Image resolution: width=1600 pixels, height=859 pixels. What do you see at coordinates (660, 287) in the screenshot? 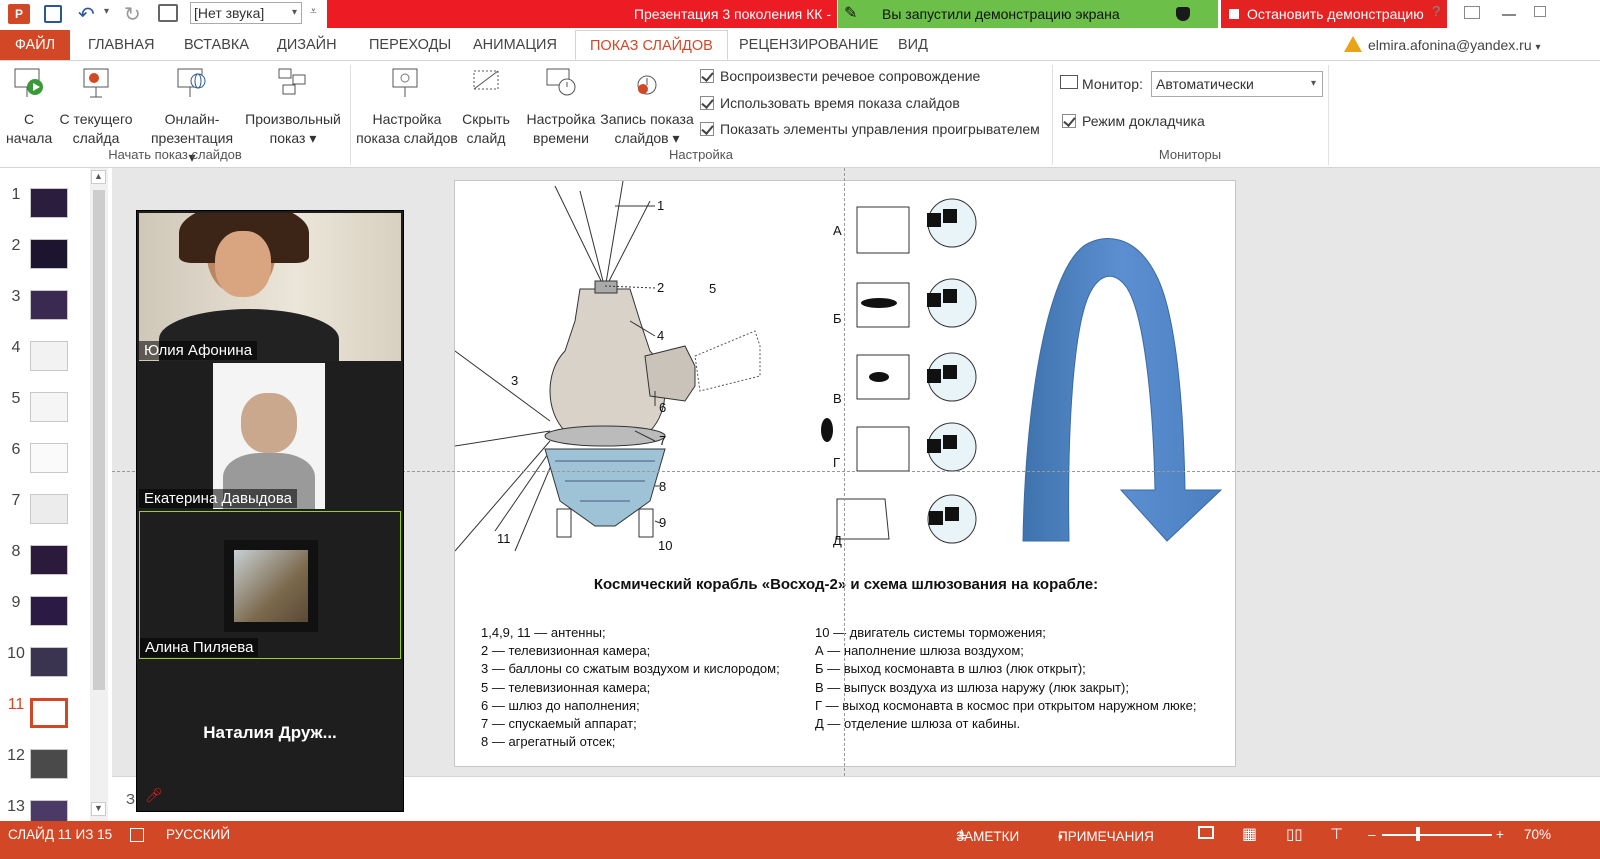
I see `diagram-number: 2` at bounding box center [660, 287].